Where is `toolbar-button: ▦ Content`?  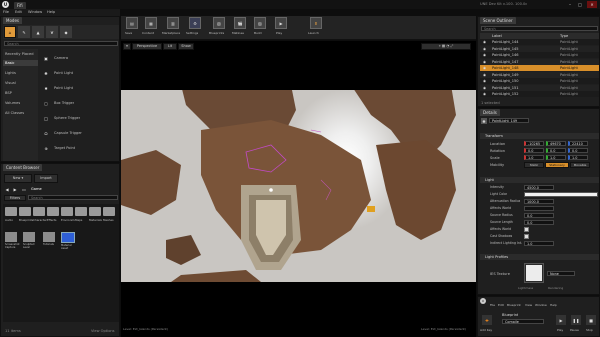
toolbar-button: ▦ Content is located at coordinates (151, 27).